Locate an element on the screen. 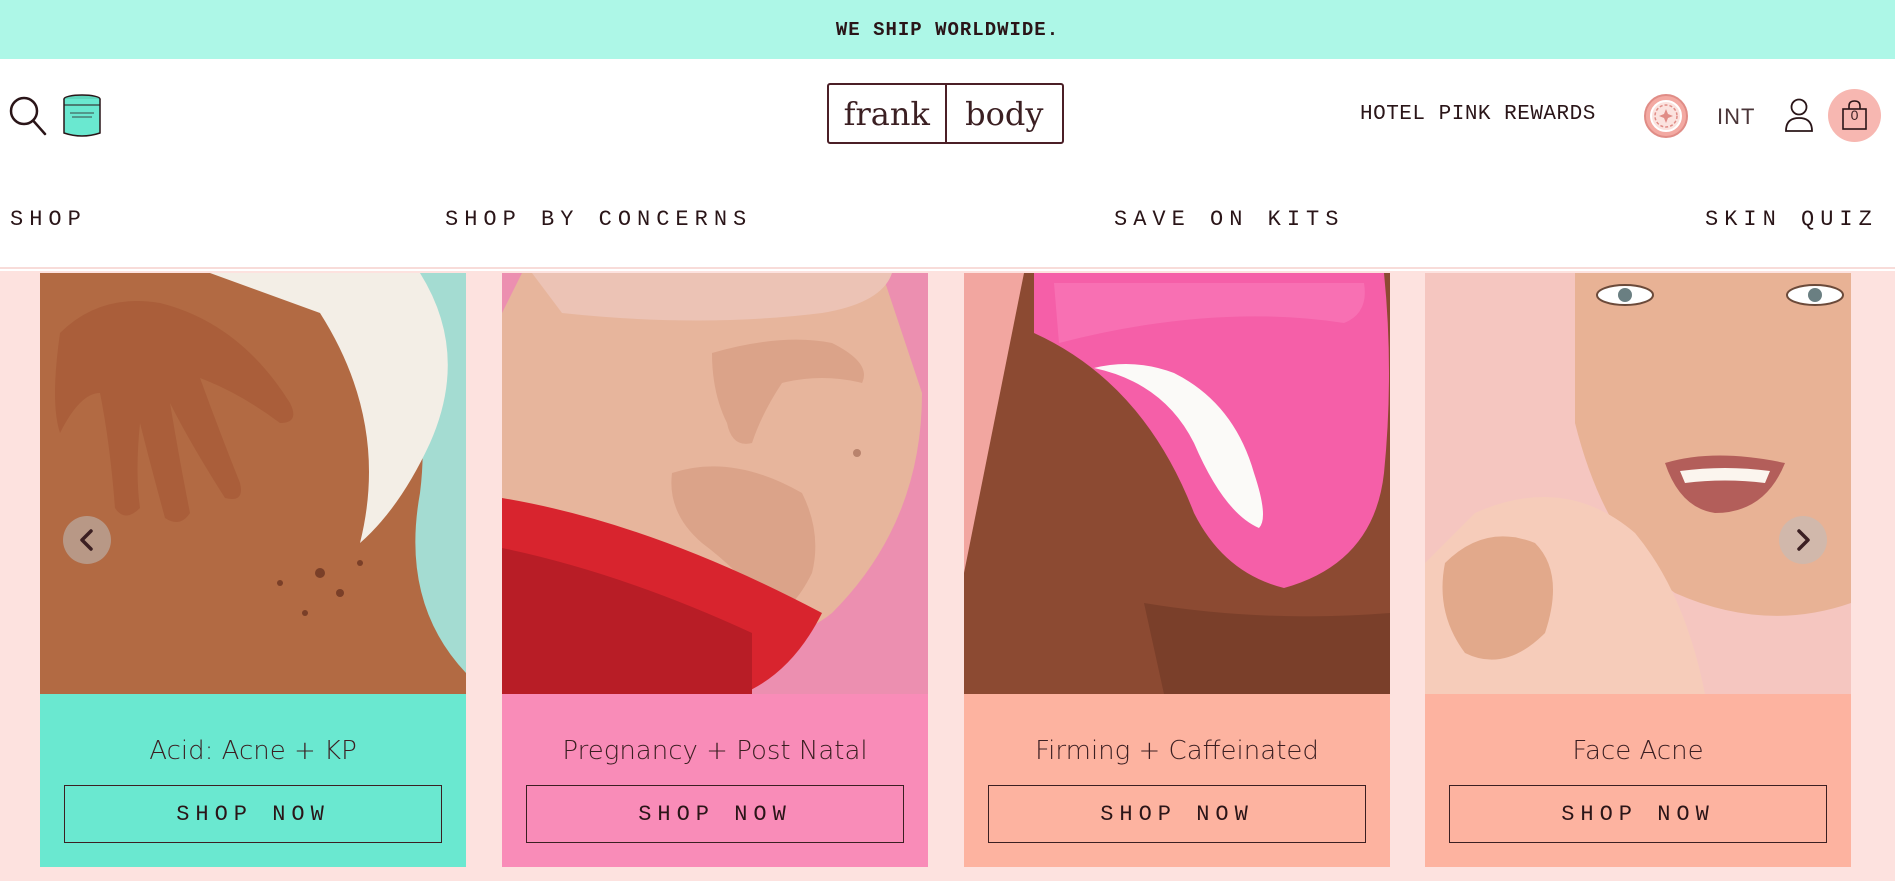 This screenshot has width=1895, height=881. card-body: Face Acne SHOP NOW is located at coordinates (1638, 780).